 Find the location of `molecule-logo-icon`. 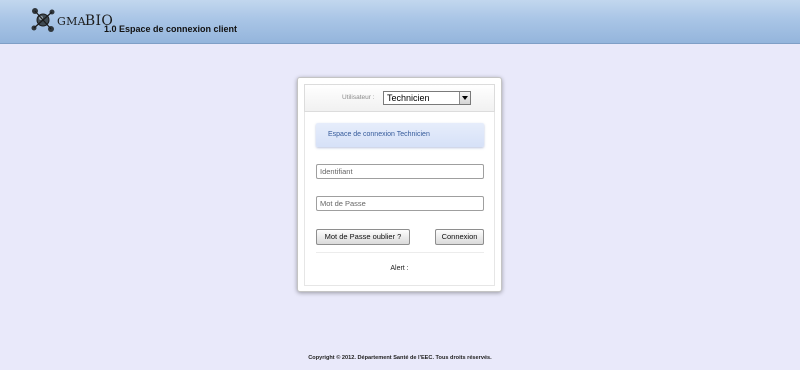

molecule-logo-icon is located at coordinates (43, 20).